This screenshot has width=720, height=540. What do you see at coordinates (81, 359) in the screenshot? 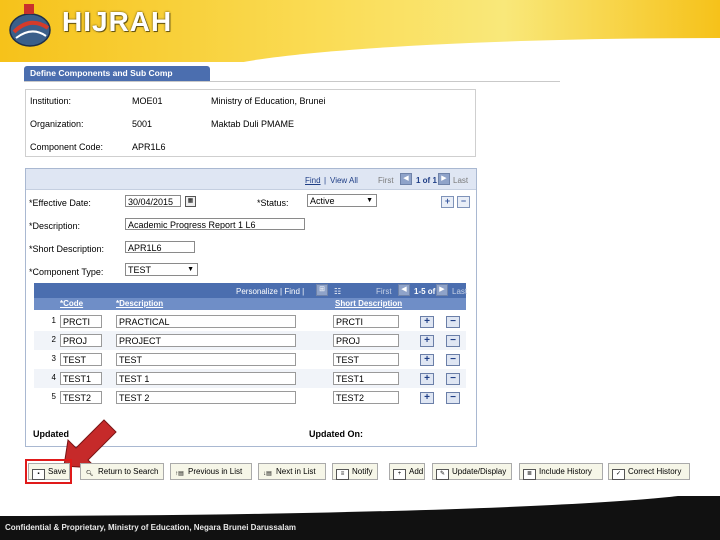
I see `code-input: TEST` at bounding box center [81, 359].